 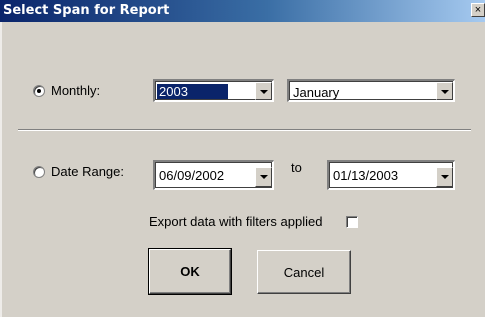 I want to click on month-select-value: January, so click(x=316, y=92).